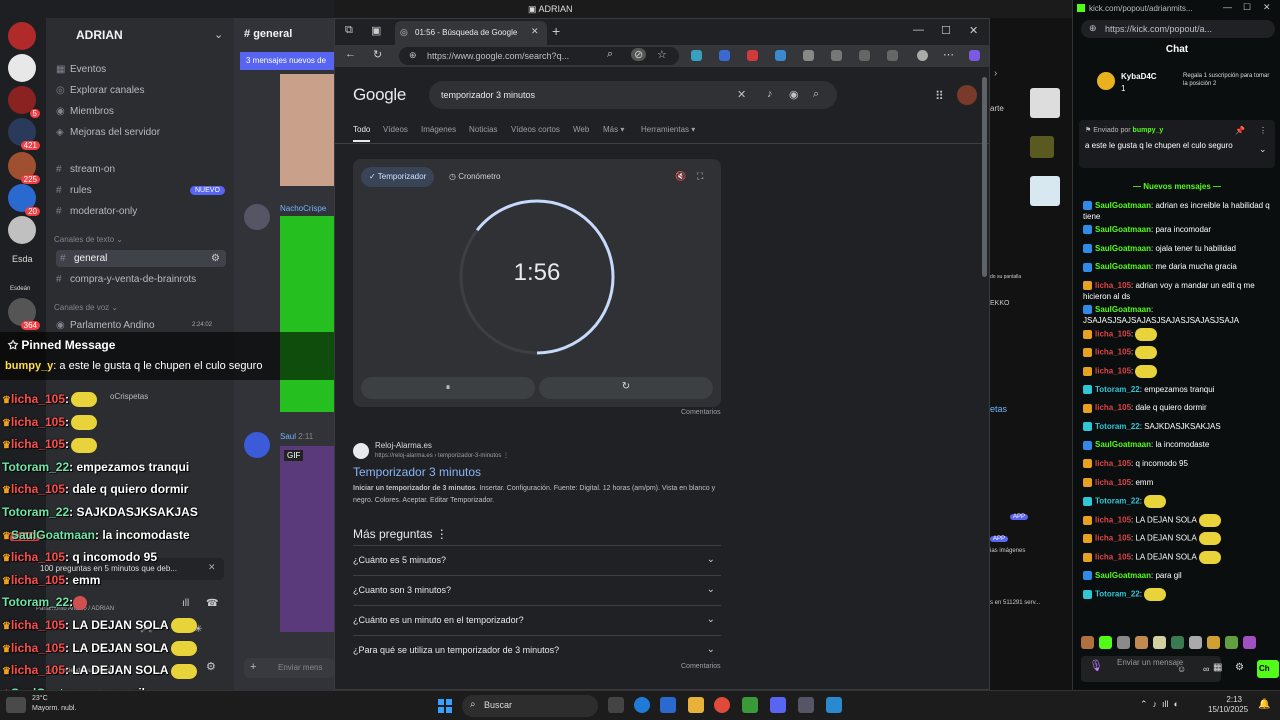 This screenshot has width=1280, height=720. I want to click on media-gif, so click(307, 539).